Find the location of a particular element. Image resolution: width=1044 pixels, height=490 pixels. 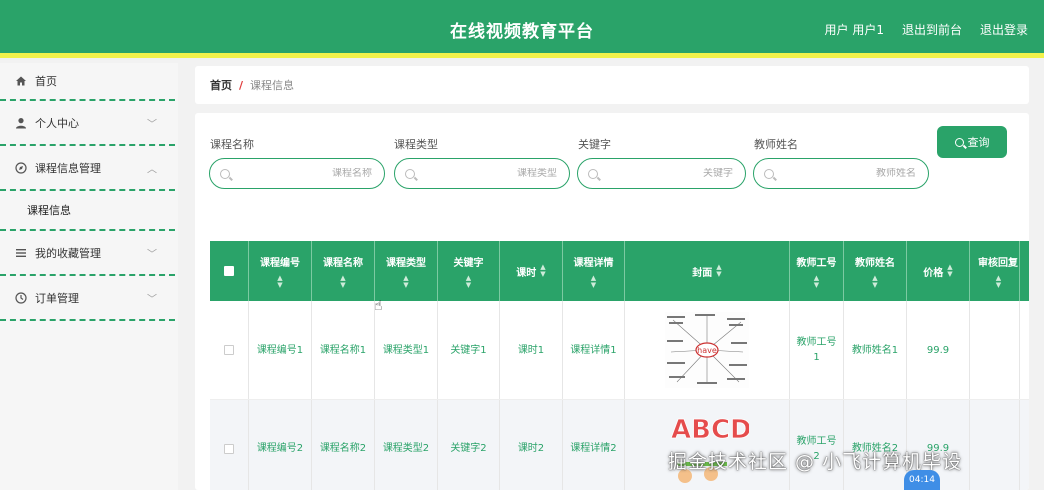

column-header-course-type: 课程类型 ▲ ▼ is located at coordinates (406, 271).